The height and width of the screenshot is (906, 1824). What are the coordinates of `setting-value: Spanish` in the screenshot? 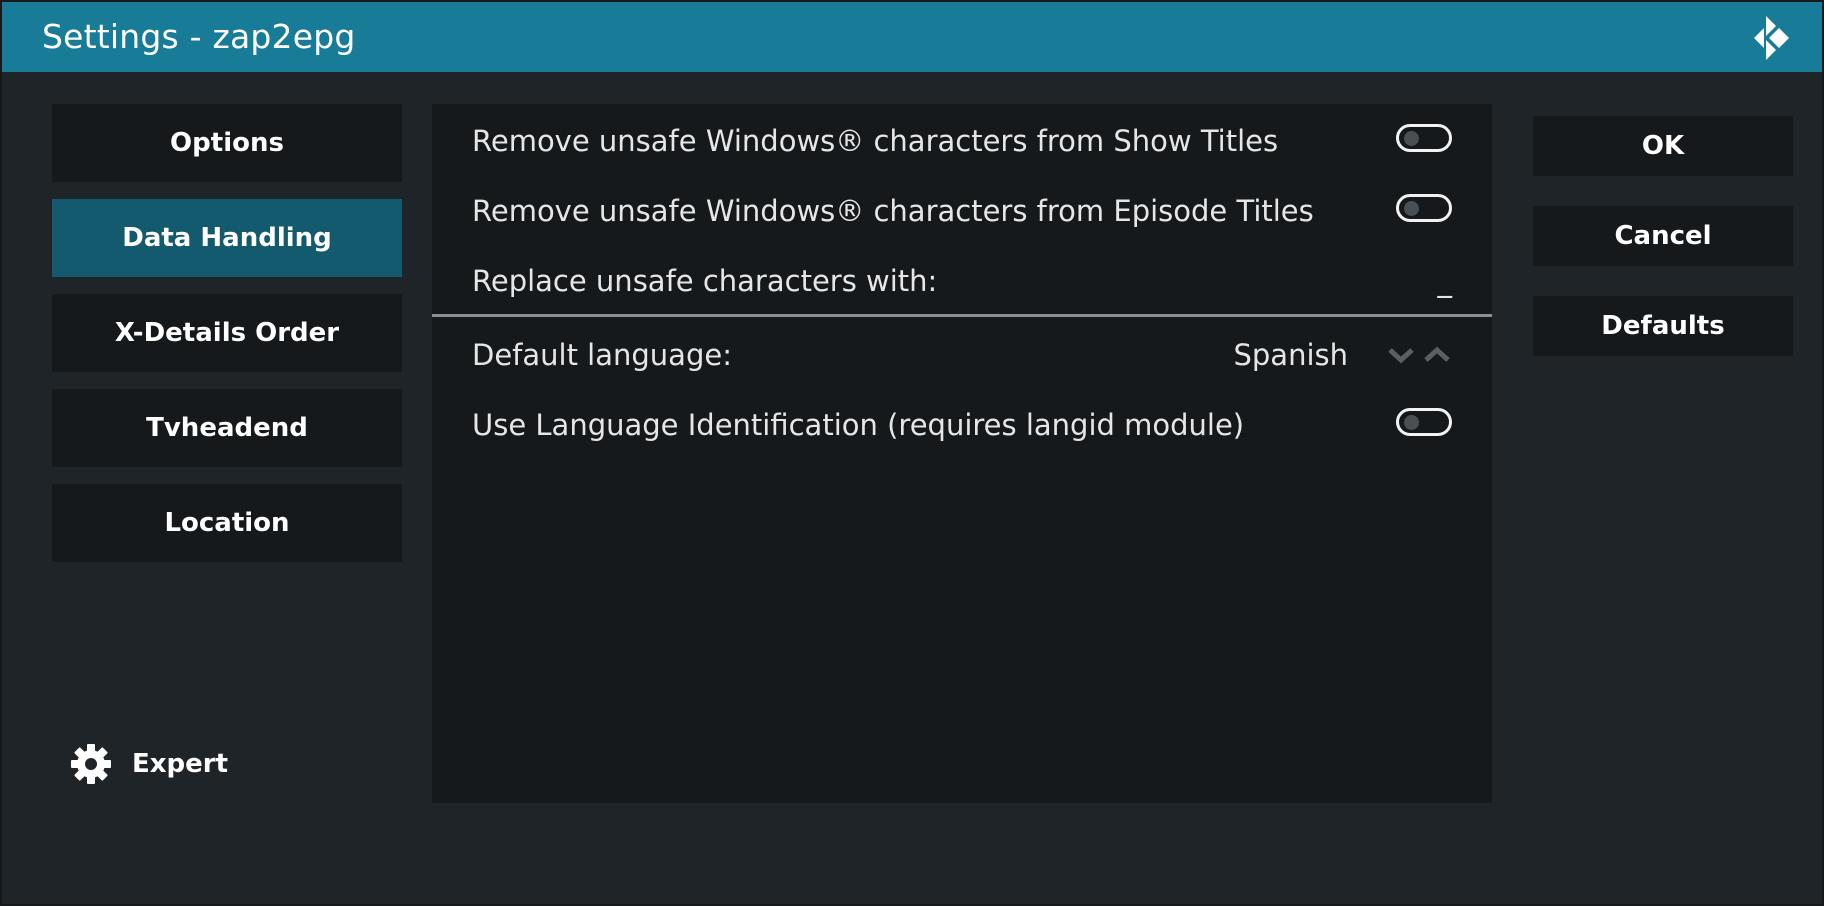 It's located at (1290, 355).